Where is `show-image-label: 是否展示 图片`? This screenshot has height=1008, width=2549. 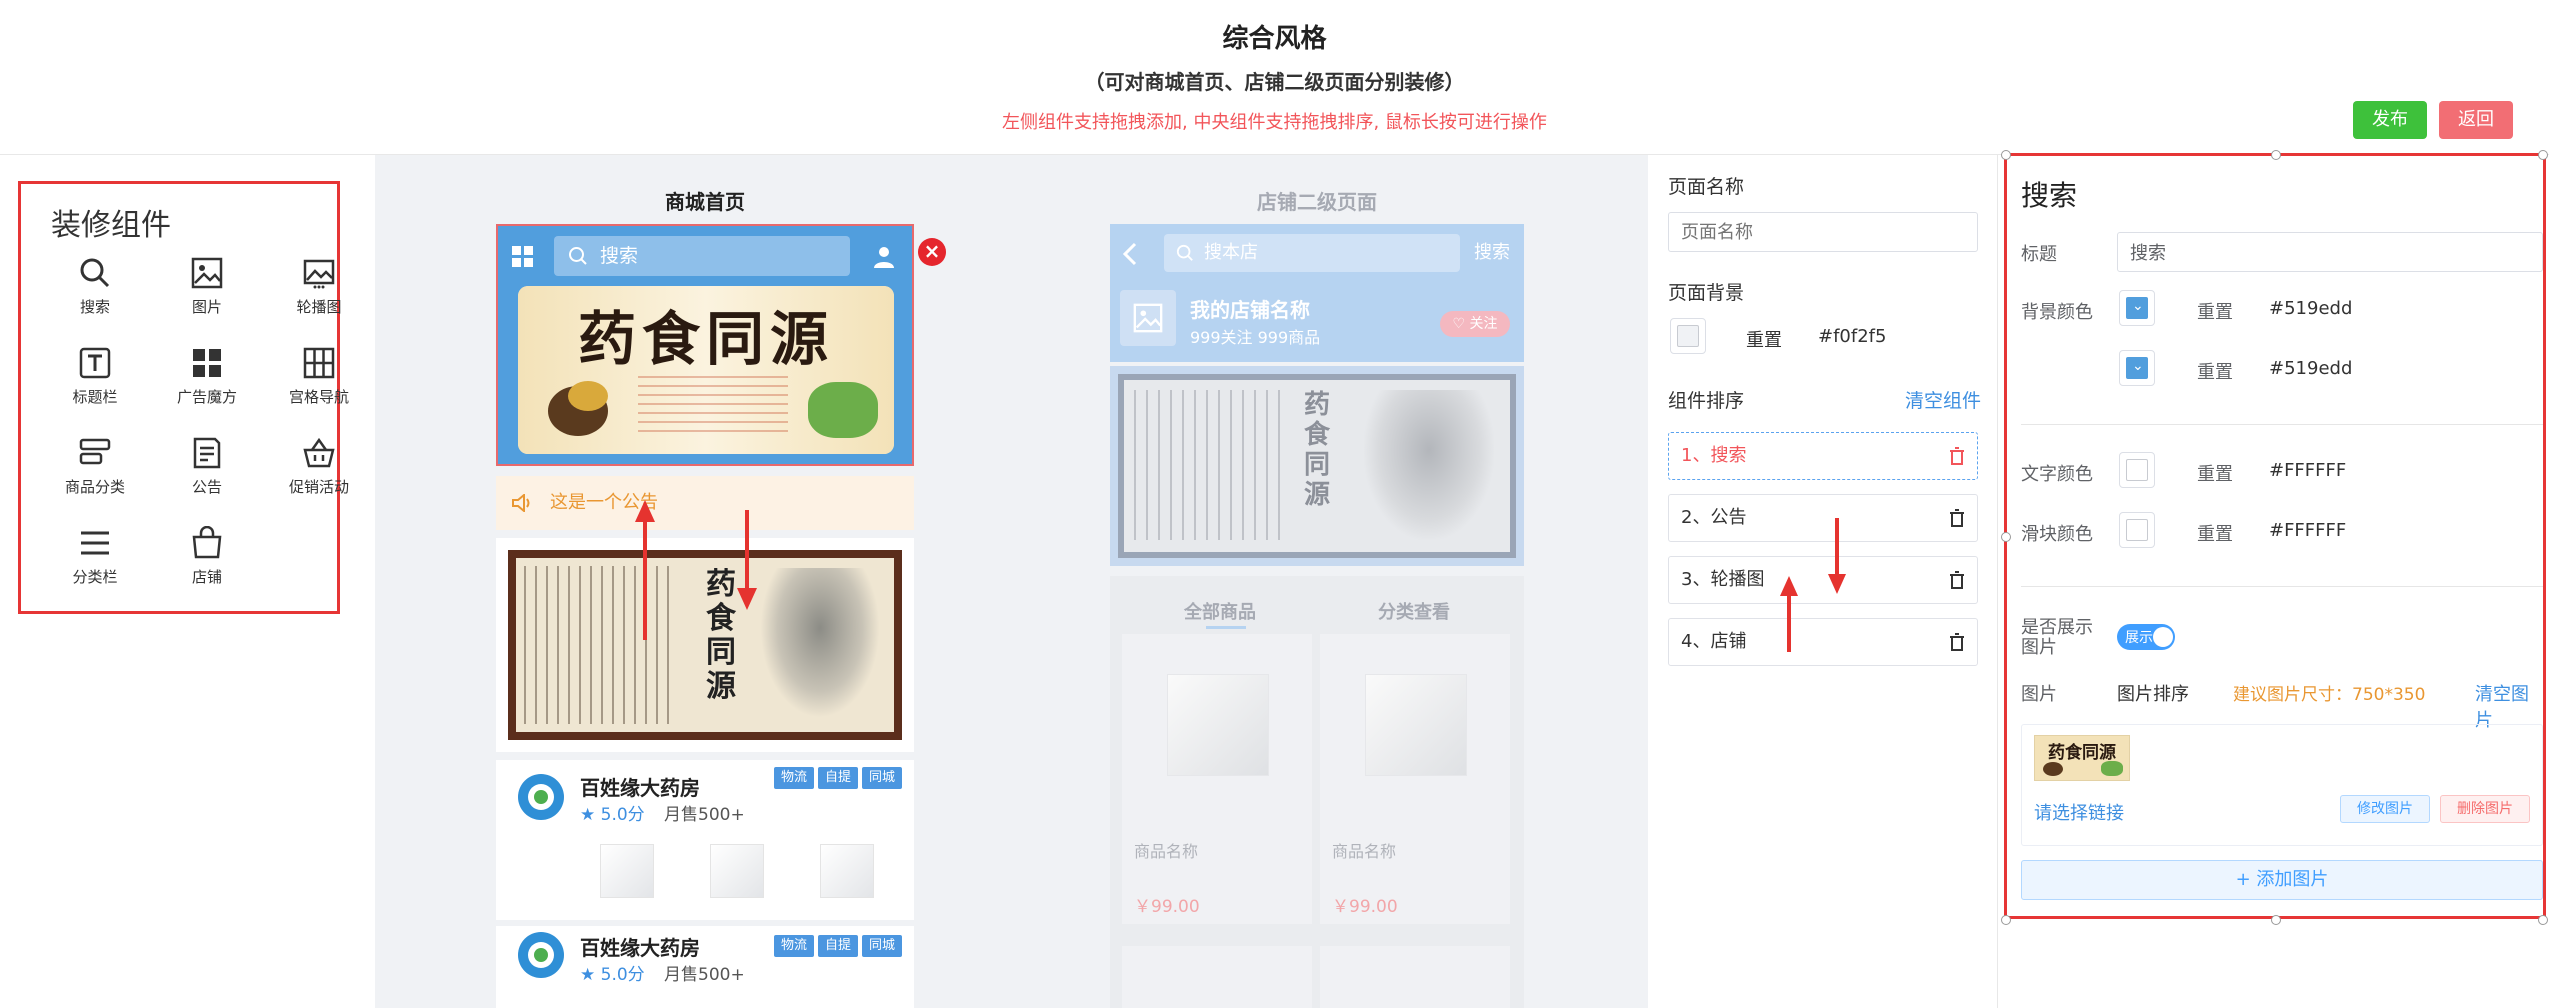
show-image-label: 是否展示 图片 is located at coordinates (2057, 637).